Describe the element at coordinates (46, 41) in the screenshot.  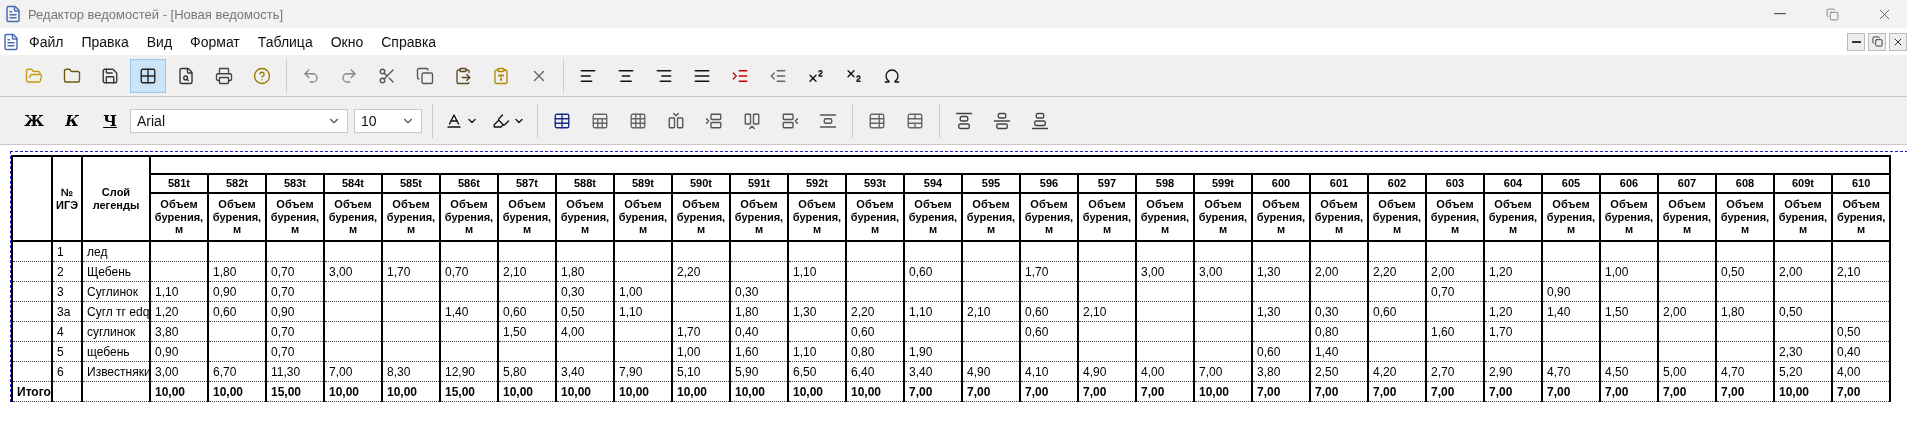
I see `menu-item: Файл` at that location.